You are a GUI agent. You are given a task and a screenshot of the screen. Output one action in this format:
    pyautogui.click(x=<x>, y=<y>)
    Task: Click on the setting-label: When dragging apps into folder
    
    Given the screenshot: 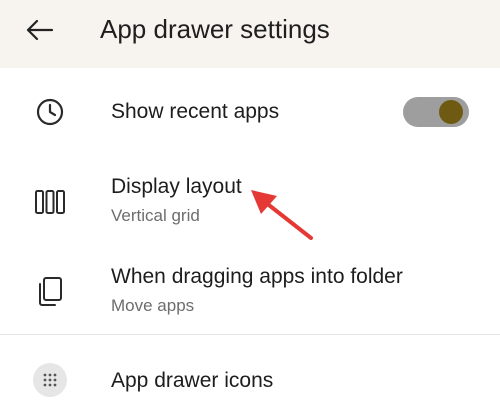 What is the action you would take?
    pyautogui.click(x=257, y=276)
    